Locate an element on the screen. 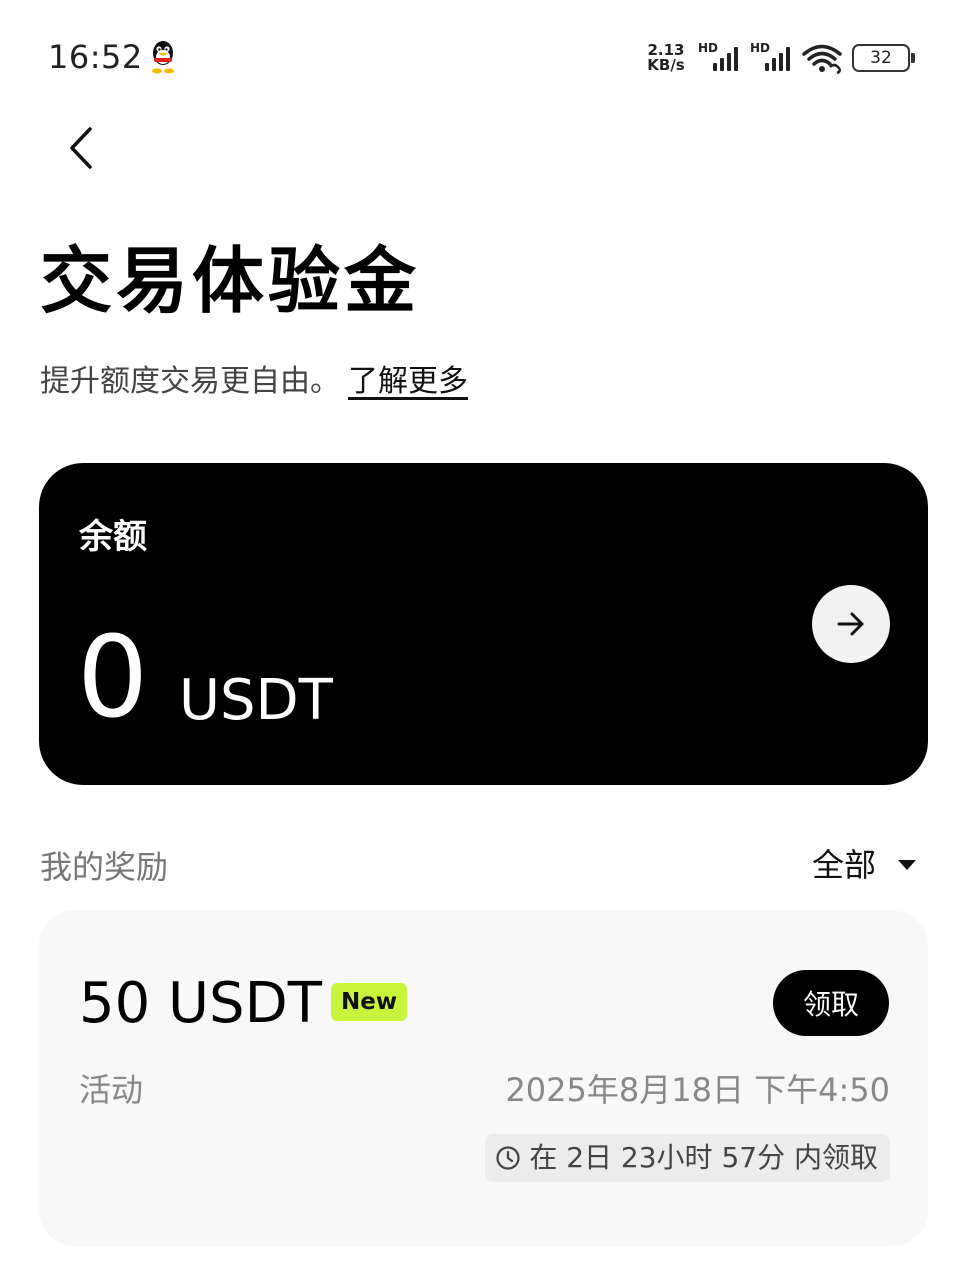 The width and height of the screenshot is (966, 1288). battery-icon: 32 is located at coordinates (883, 58).